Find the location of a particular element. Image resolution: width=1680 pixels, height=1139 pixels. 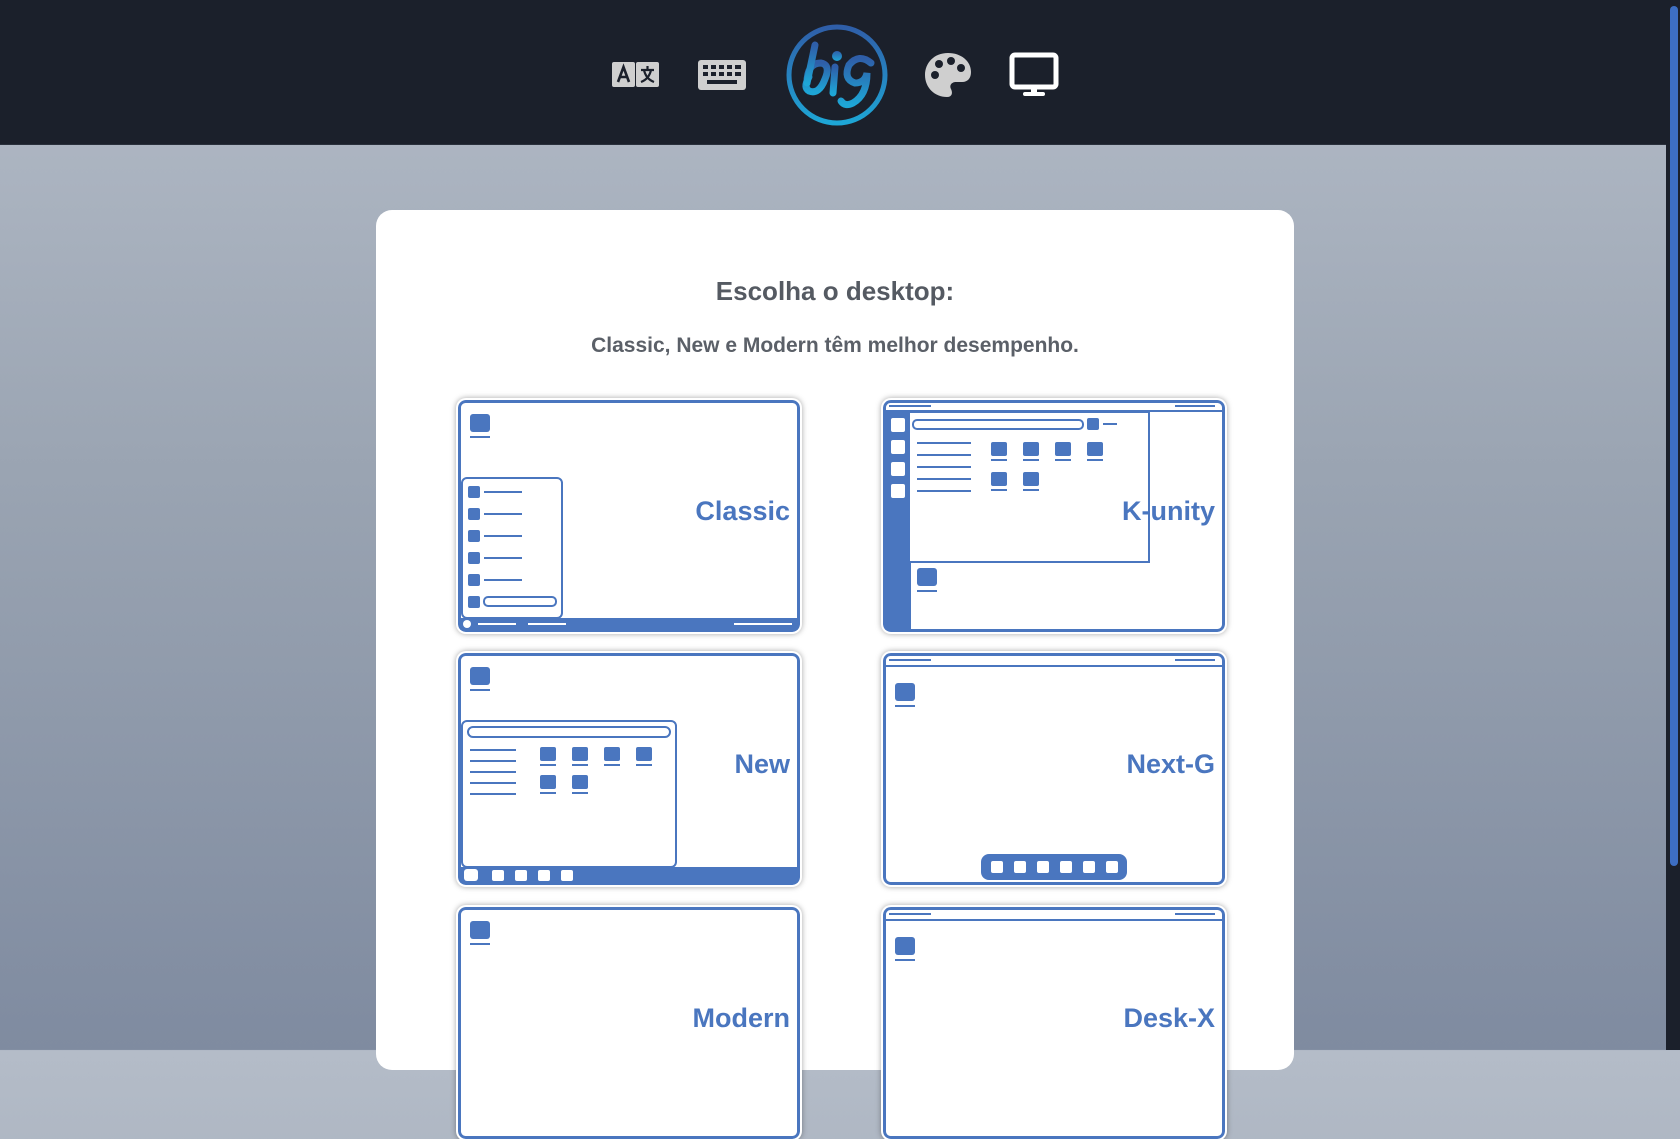

language-icon is located at coordinates (636, 75).